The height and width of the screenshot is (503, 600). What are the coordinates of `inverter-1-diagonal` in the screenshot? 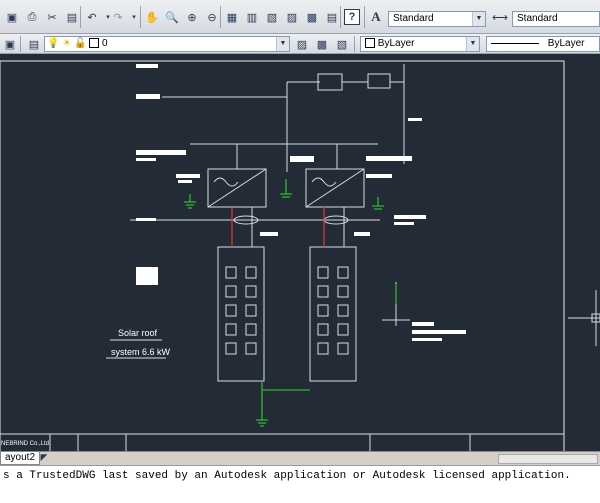 It's located at (237, 188).